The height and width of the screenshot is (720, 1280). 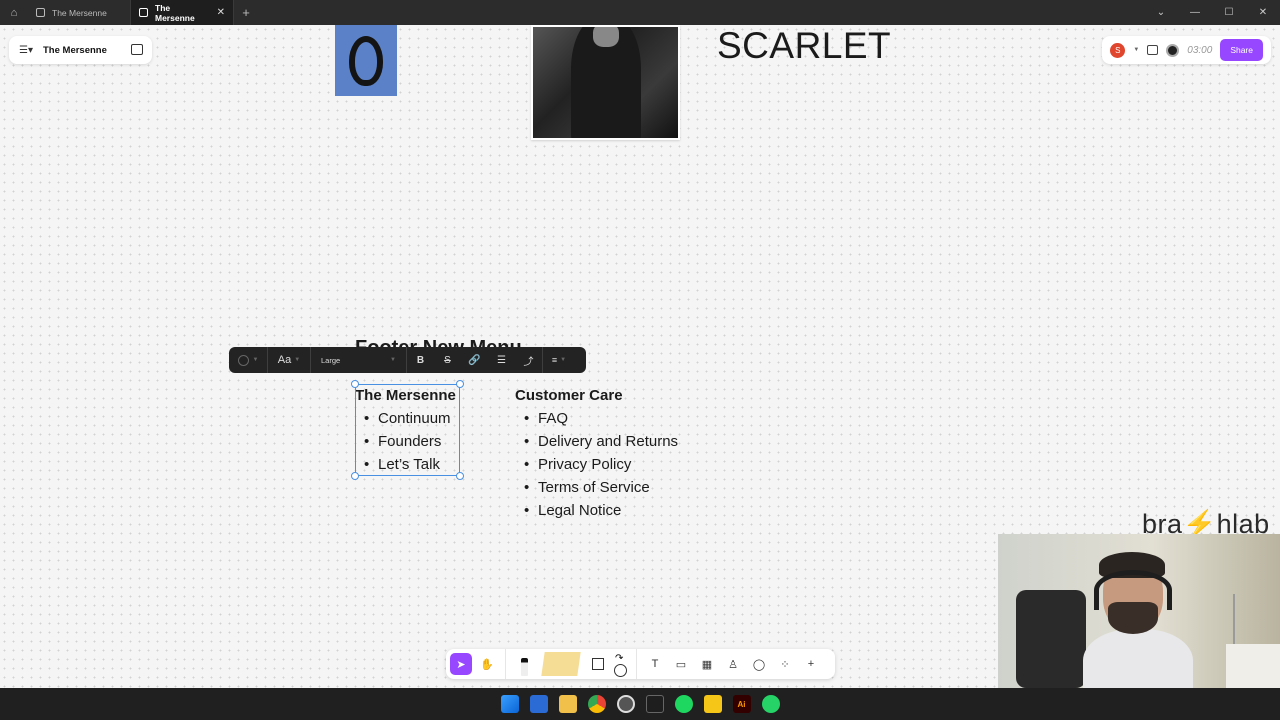 I want to click on sticky-notes-icon, so click(x=712, y=704).